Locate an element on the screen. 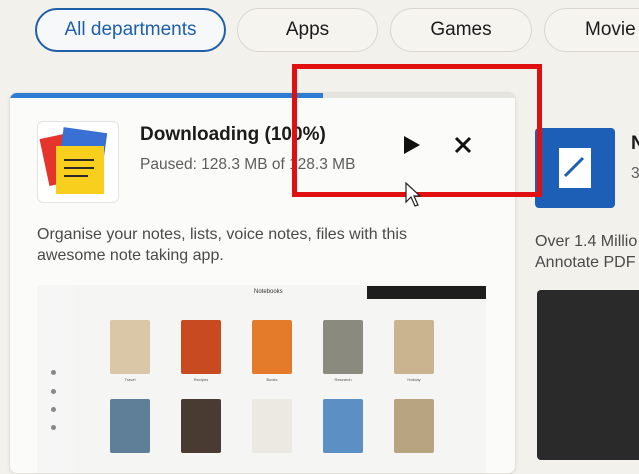  filter-games: Games is located at coordinates (461, 30).